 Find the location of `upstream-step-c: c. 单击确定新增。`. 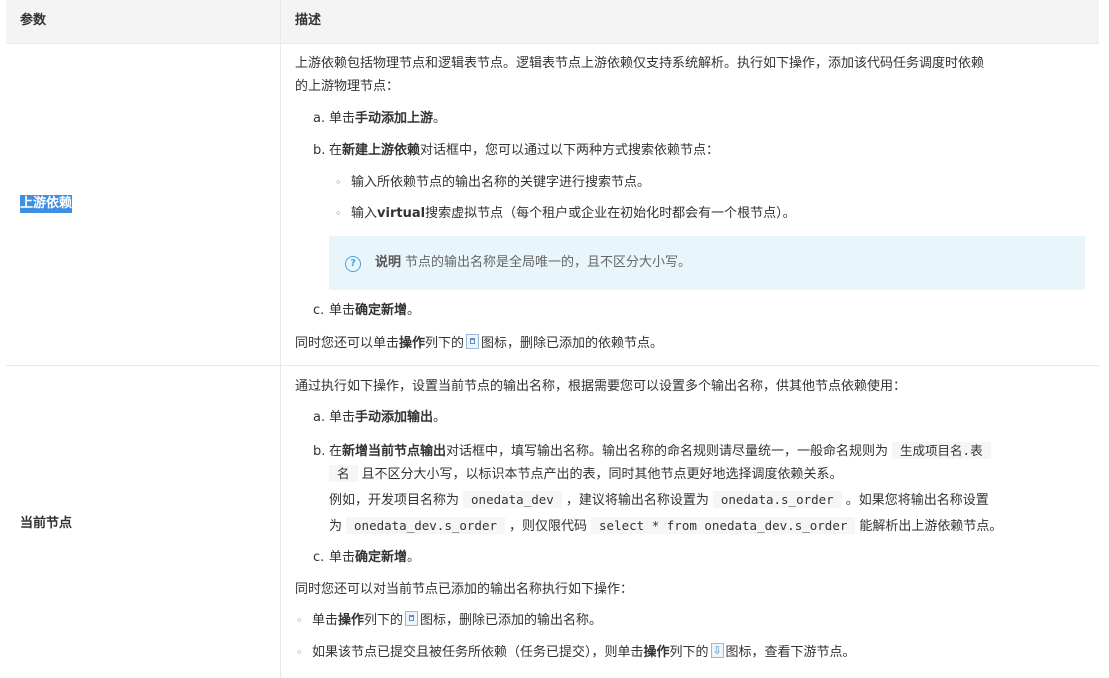

upstream-step-c: c. 单击确定新增。 is located at coordinates (367, 310).